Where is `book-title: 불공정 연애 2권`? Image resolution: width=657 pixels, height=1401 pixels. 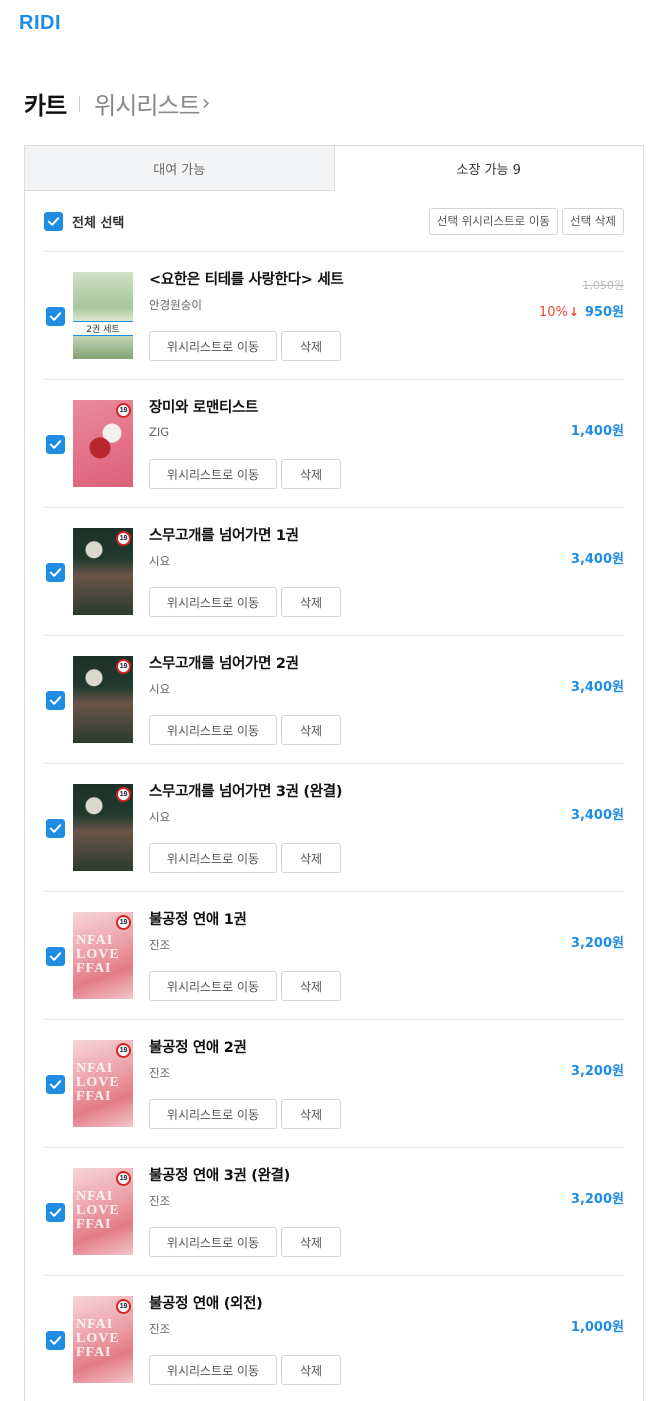
book-title: 불공정 연애 2권 is located at coordinates (198, 1046).